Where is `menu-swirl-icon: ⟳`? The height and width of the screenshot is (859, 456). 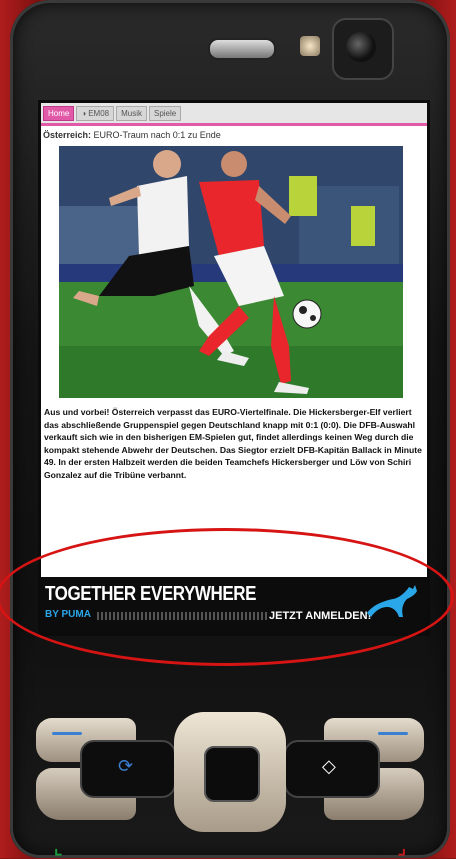 menu-swirl-icon: ⟳ is located at coordinates (126, 766).